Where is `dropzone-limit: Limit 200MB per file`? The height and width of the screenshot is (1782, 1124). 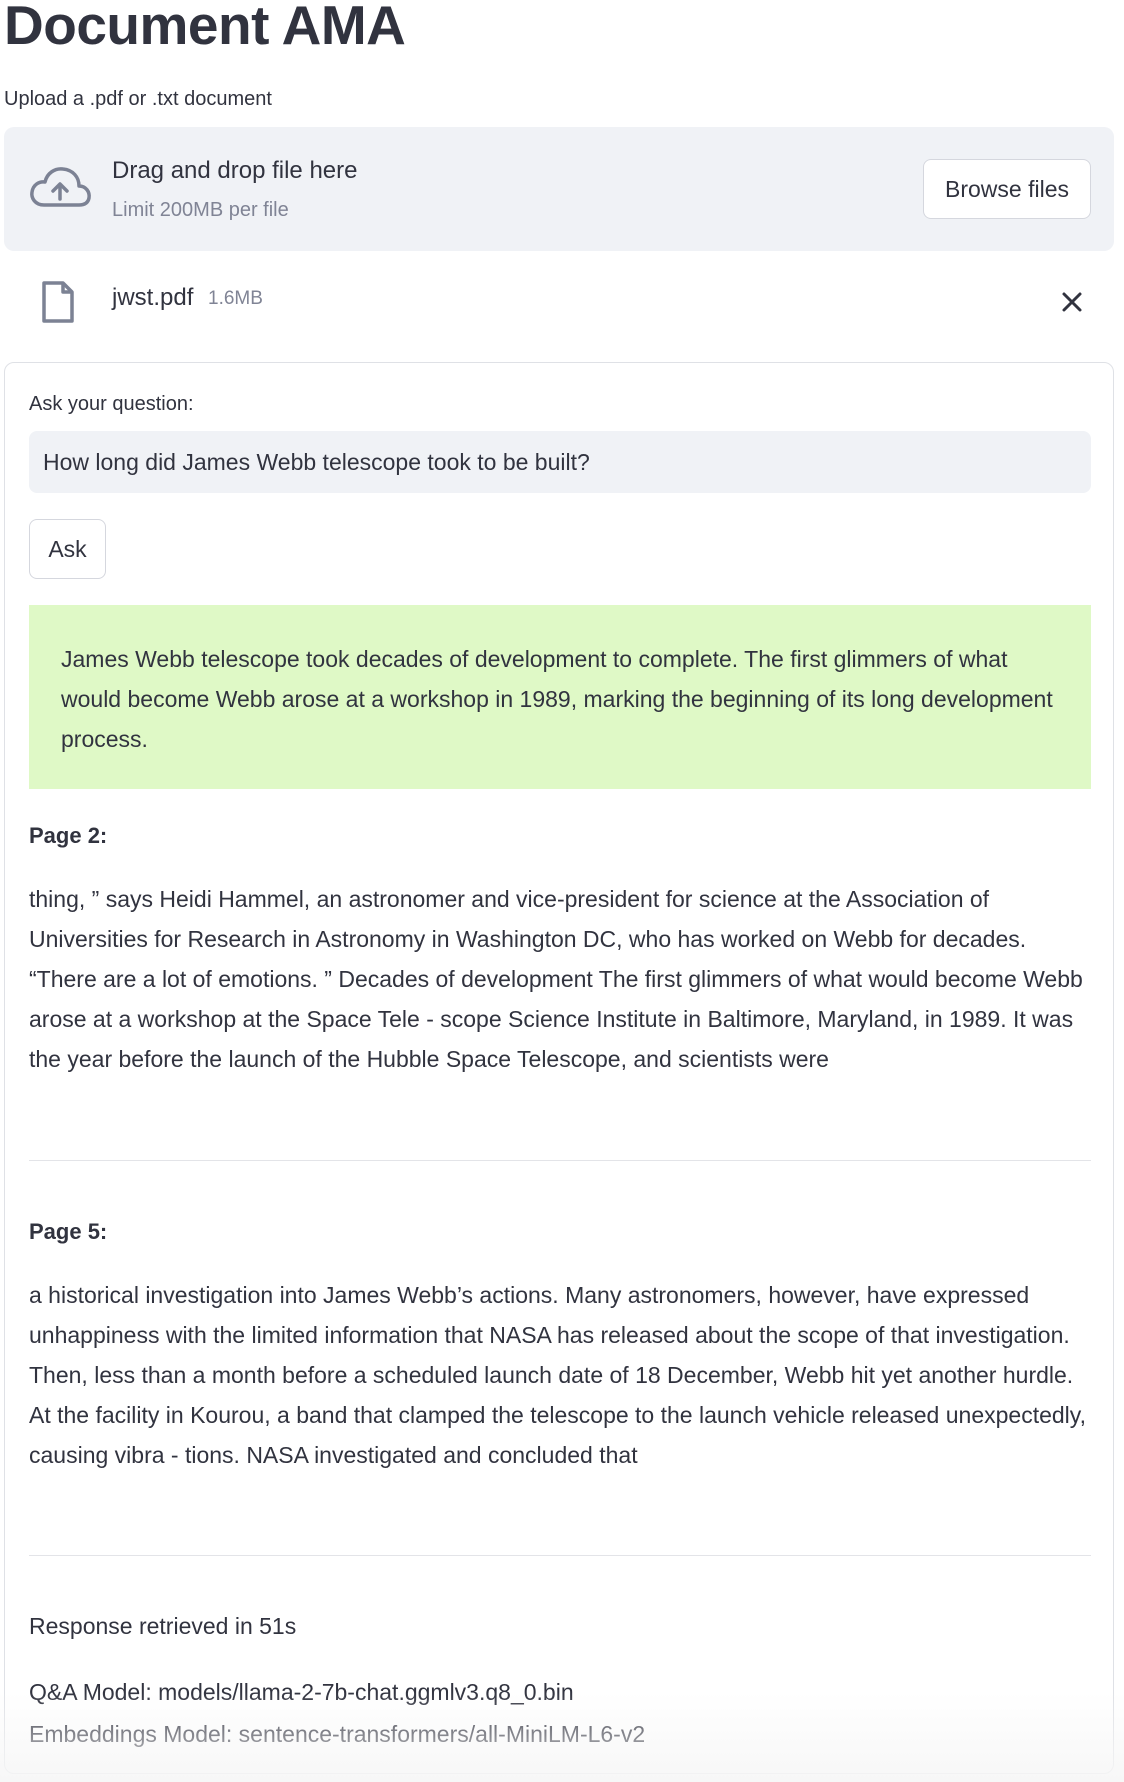
dropzone-limit: Limit 200MB per file is located at coordinates (200, 210).